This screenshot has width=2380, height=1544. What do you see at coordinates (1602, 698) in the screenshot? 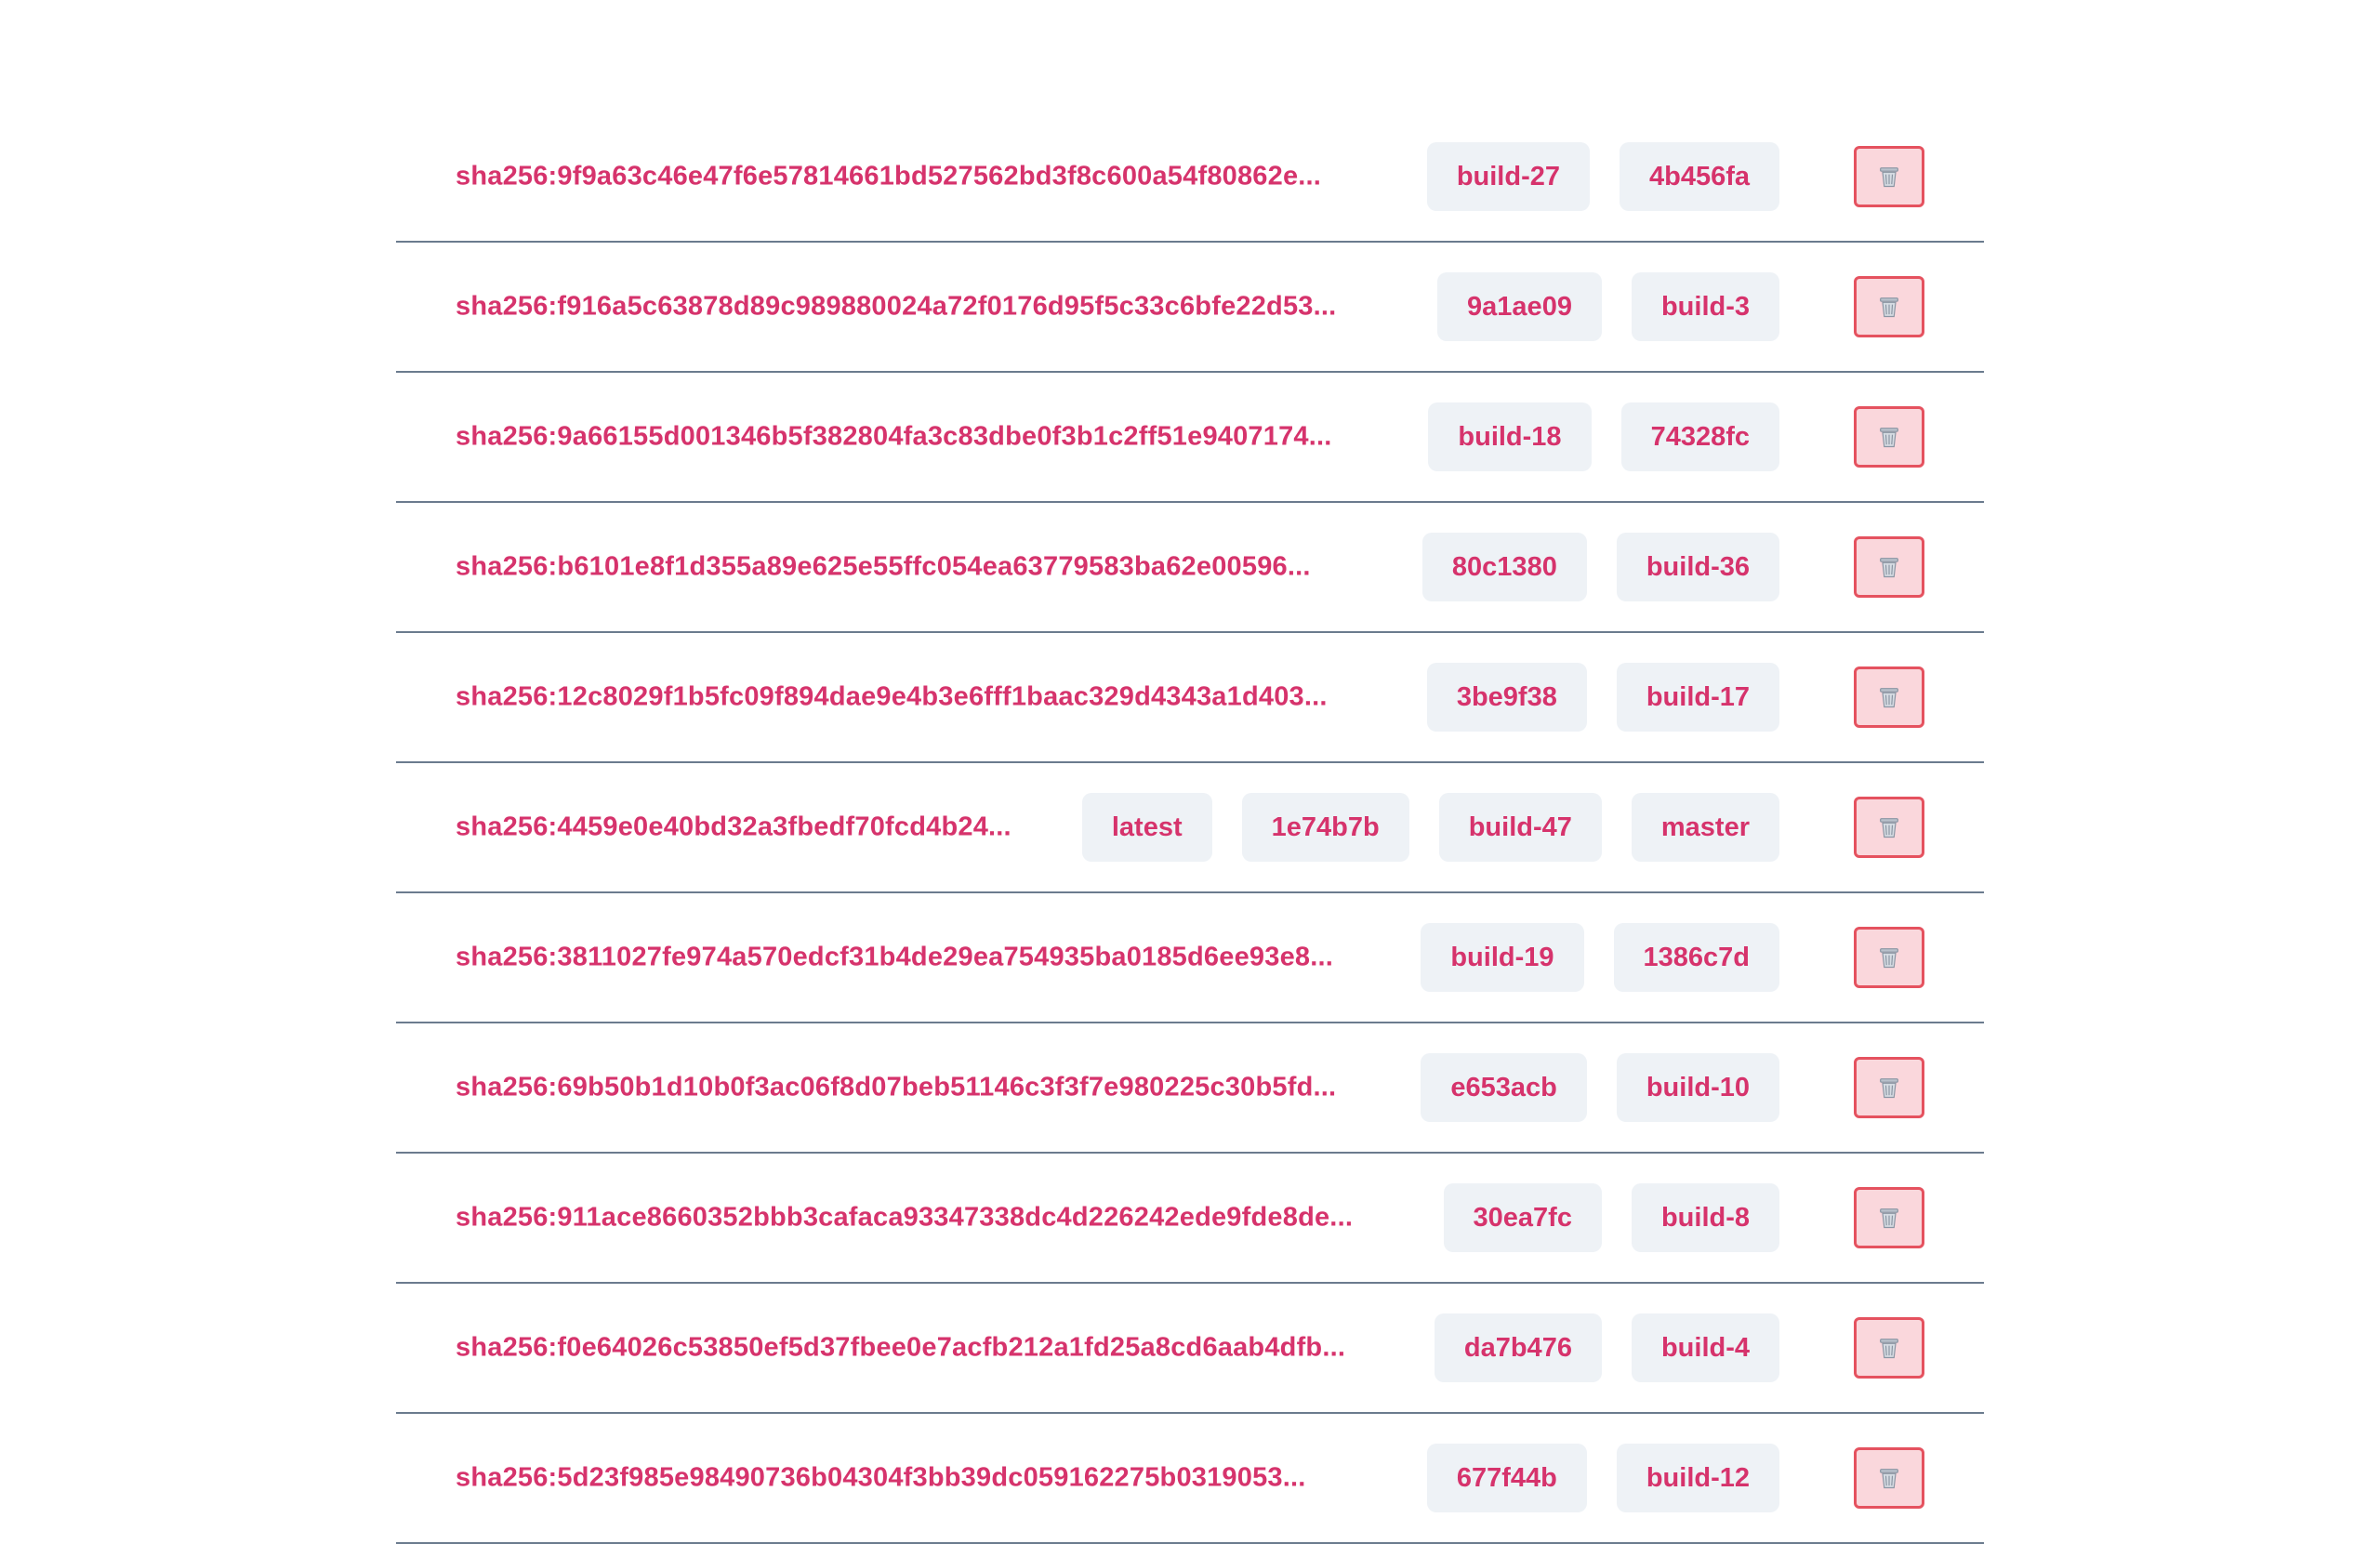
I see `tag-list: 3be9f38 build-17` at bounding box center [1602, 698].